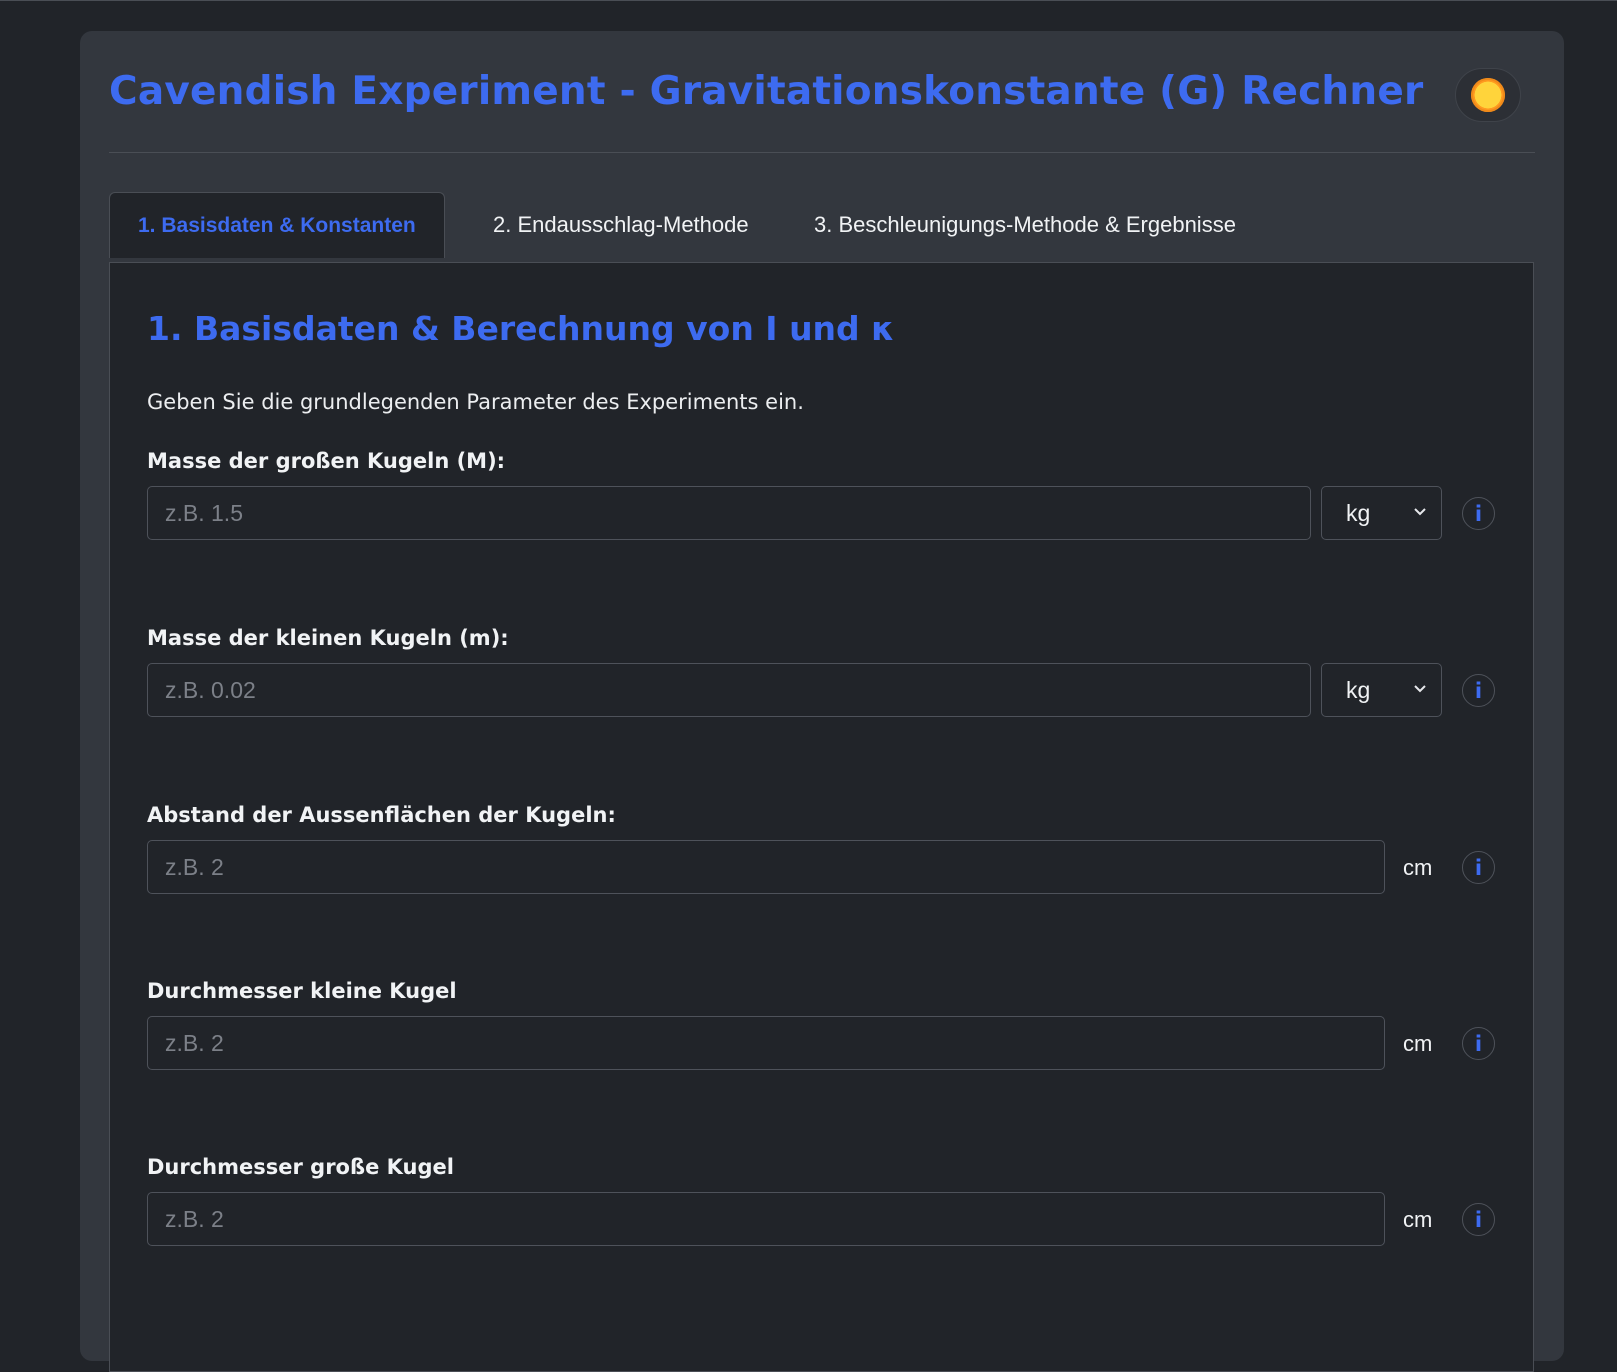 The width and height of the screenshot is (1617, 1372). Describe the element at coordinates (300, 1167) in the screenshot. I see `field-label: Durchmesser große Kugel` at that location.